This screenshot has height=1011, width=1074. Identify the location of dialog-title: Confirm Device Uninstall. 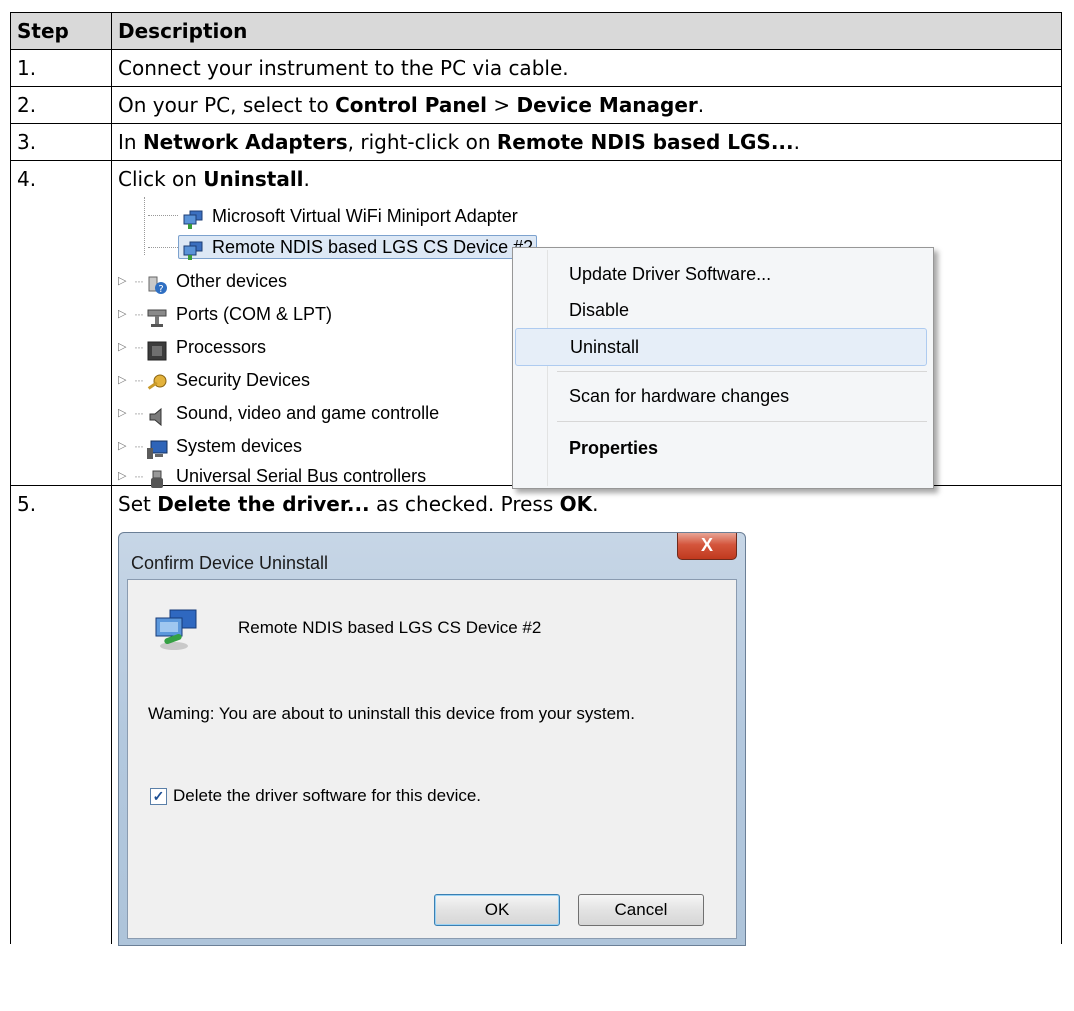
(230, 563).